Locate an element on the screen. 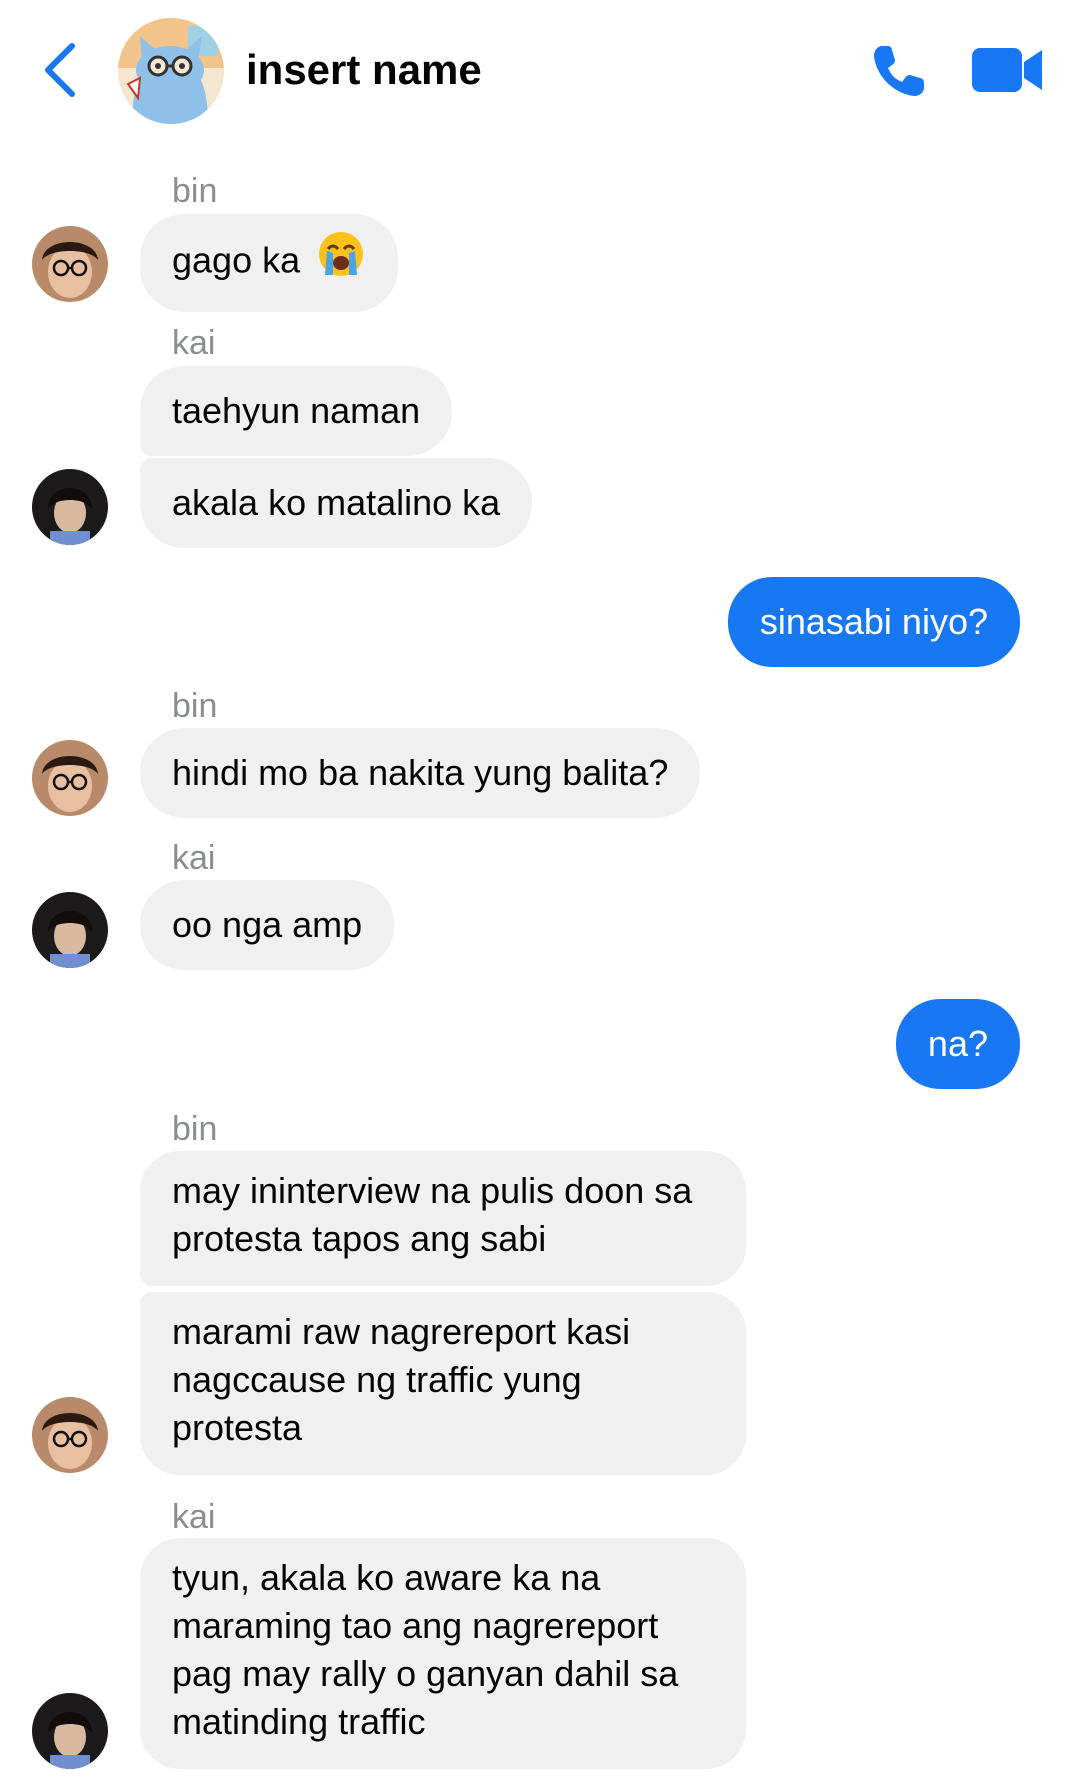  message-bubble: hindi mo ba nakita yung balita? is located at coordinates (420, 773).